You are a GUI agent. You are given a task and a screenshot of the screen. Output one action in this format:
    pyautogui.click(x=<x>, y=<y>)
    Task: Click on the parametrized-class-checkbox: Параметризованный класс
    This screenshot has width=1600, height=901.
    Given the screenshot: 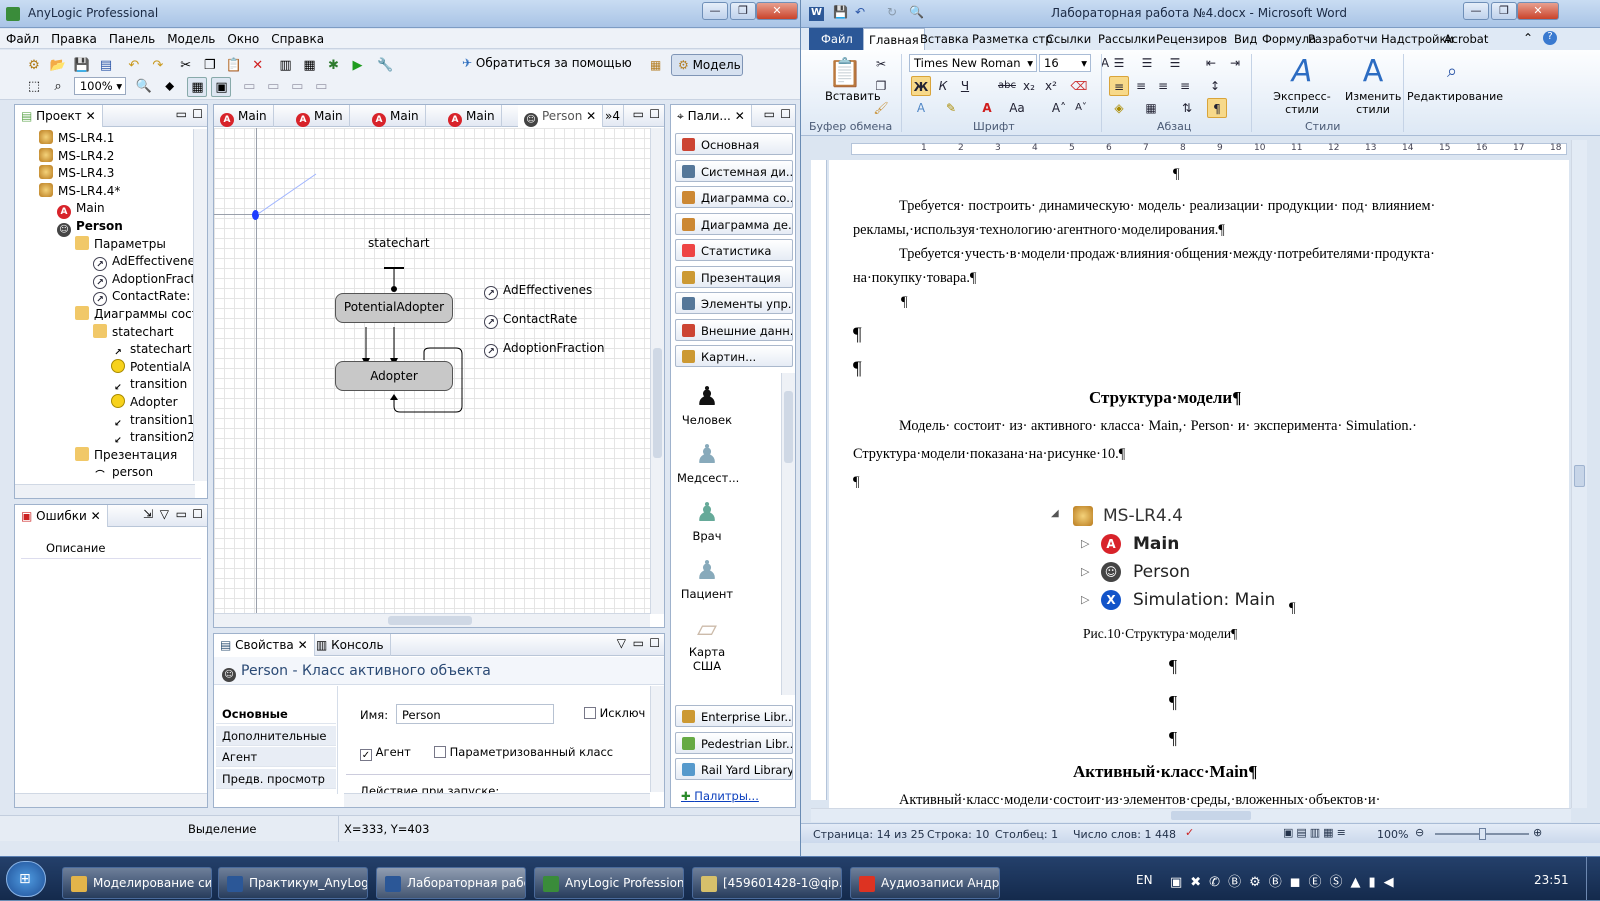 What is the action you would take?
    pyautogui.click(x=523, y=752)
    